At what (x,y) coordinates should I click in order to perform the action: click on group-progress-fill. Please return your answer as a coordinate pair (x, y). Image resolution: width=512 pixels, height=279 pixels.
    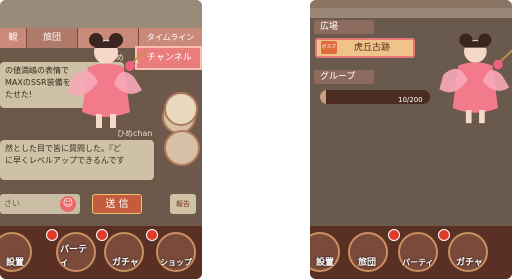
    Looking at the image, I should click on (323, 97).